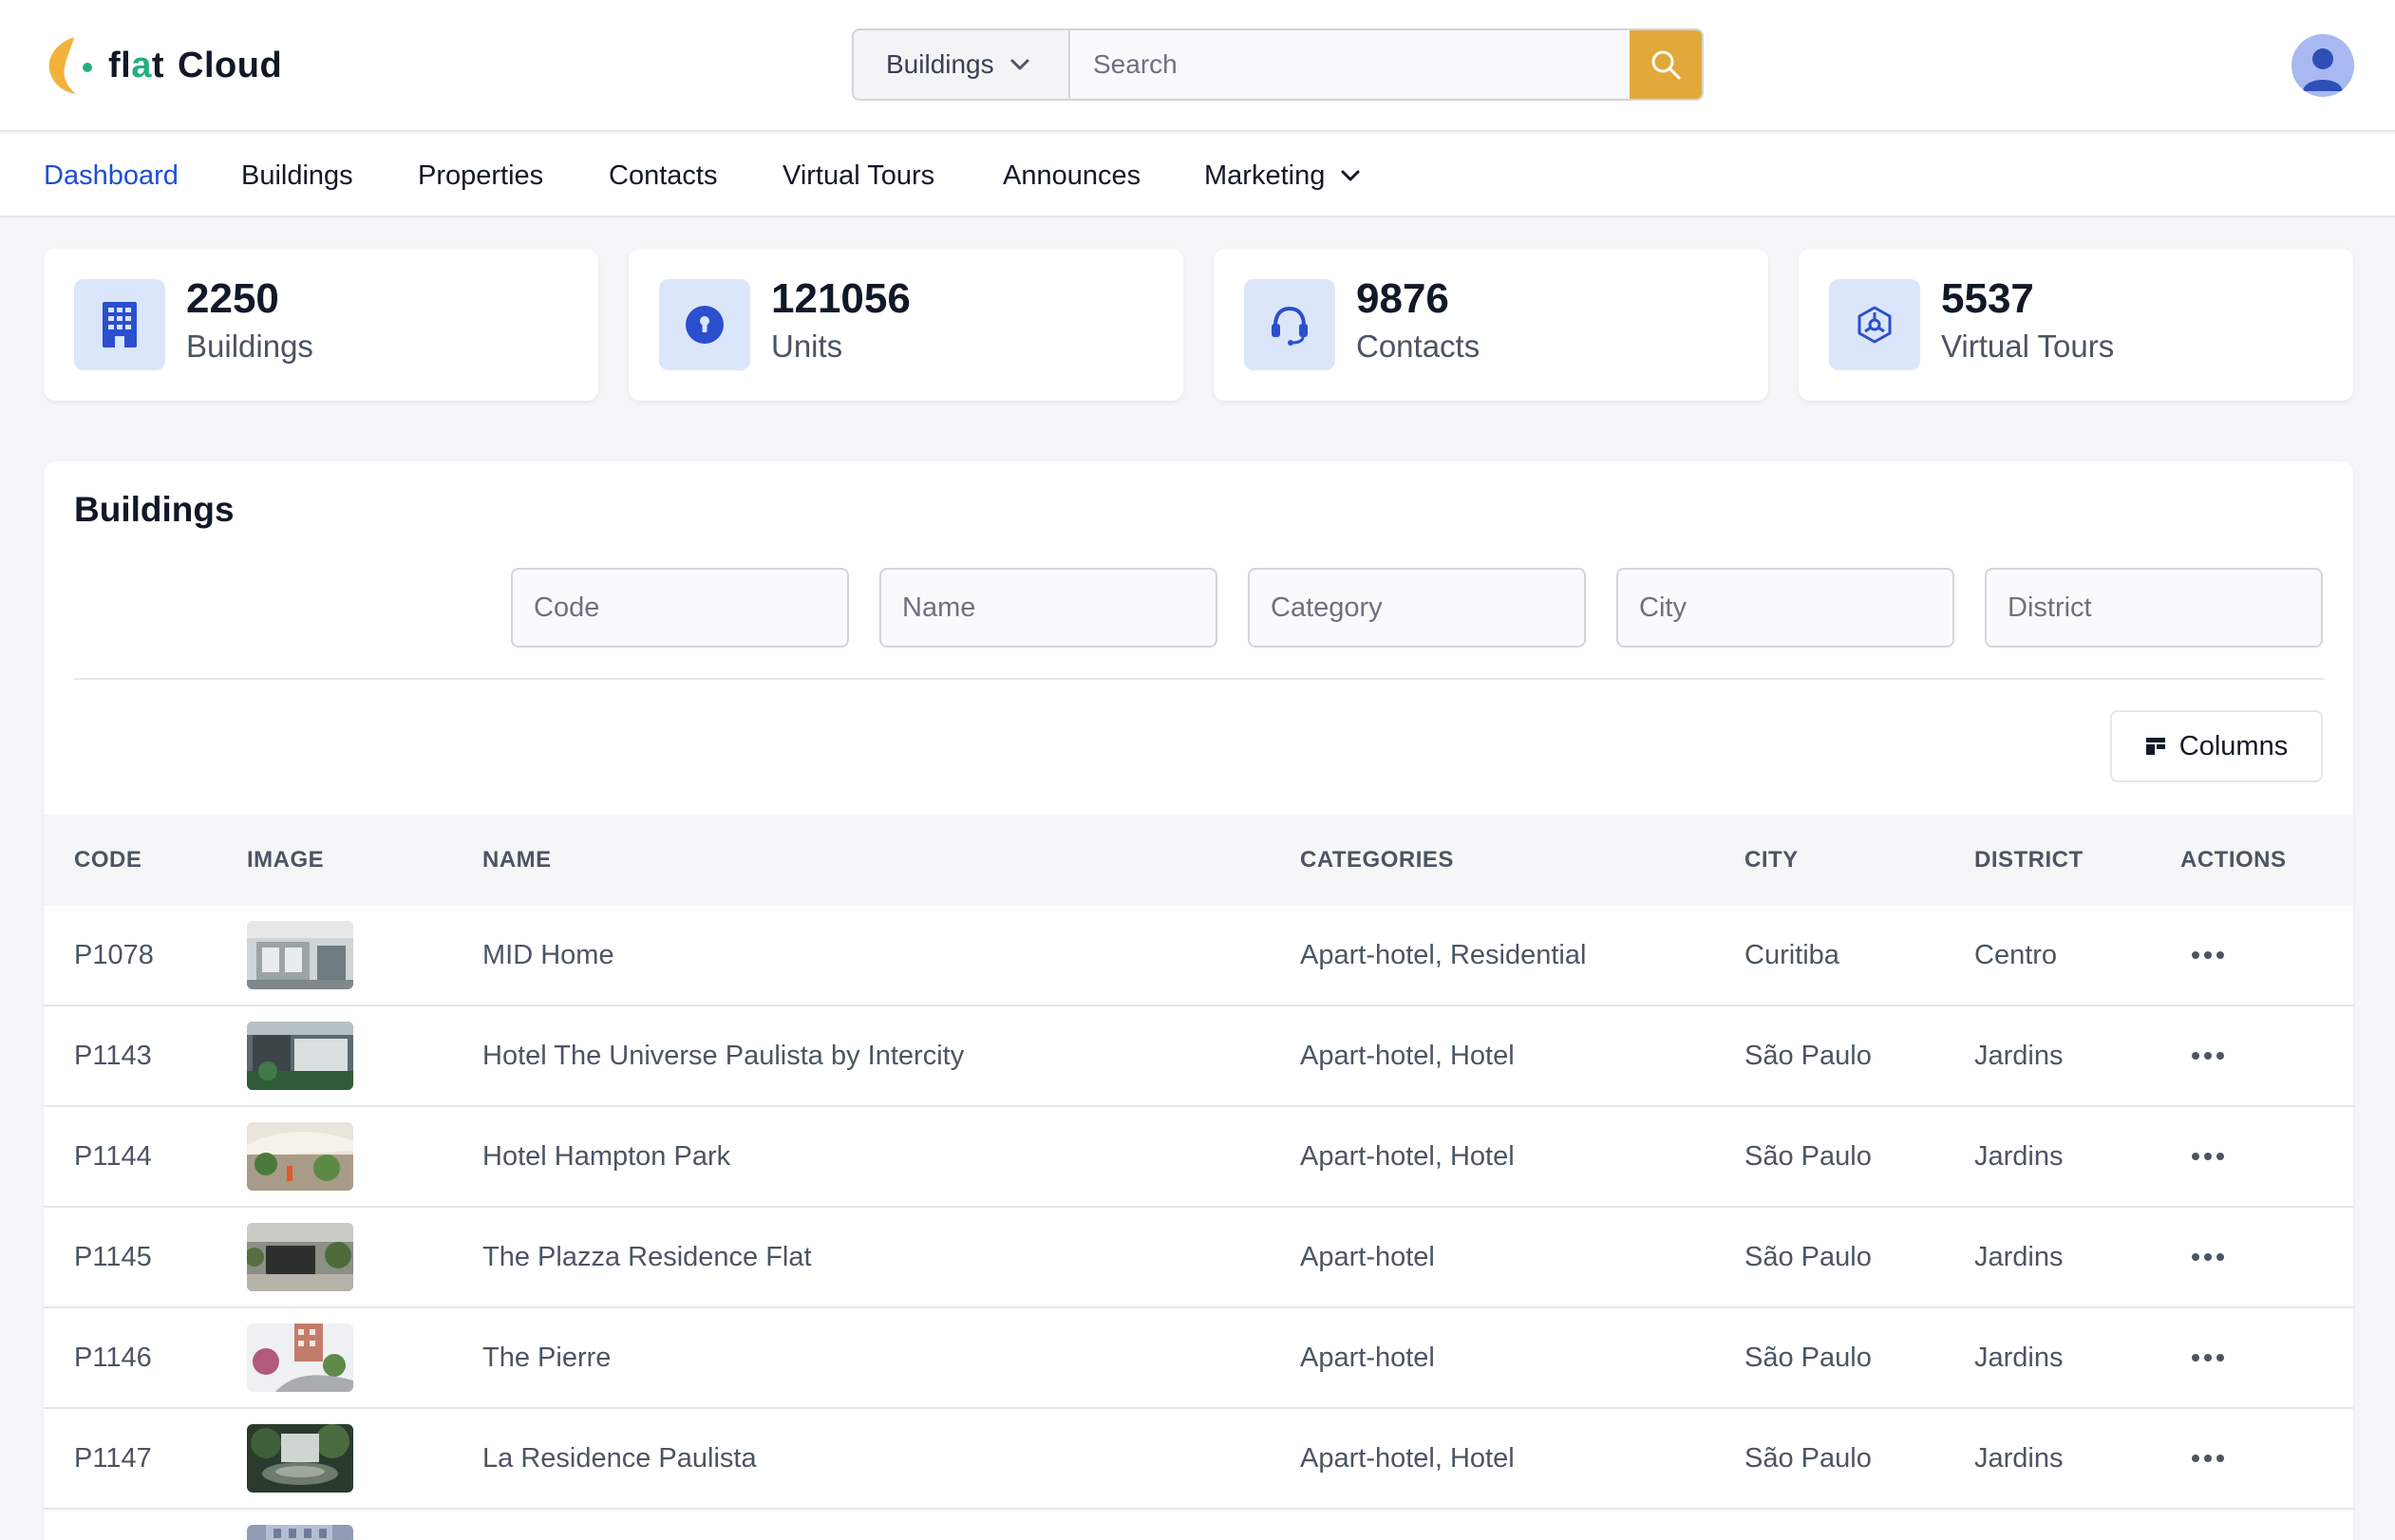 Image resolution: width=2395 pixels, height=1540 pixels. I want to click on filter-city-input, so click(1785, 608).